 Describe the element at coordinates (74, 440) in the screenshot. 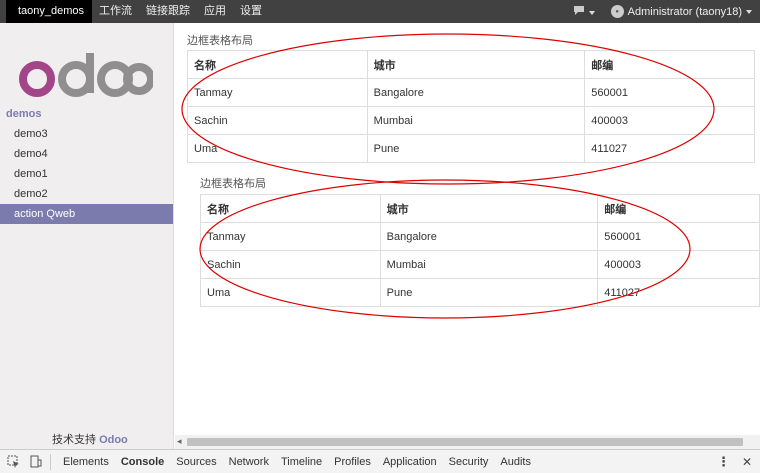

I see `support-label: 技术支持` at that location.